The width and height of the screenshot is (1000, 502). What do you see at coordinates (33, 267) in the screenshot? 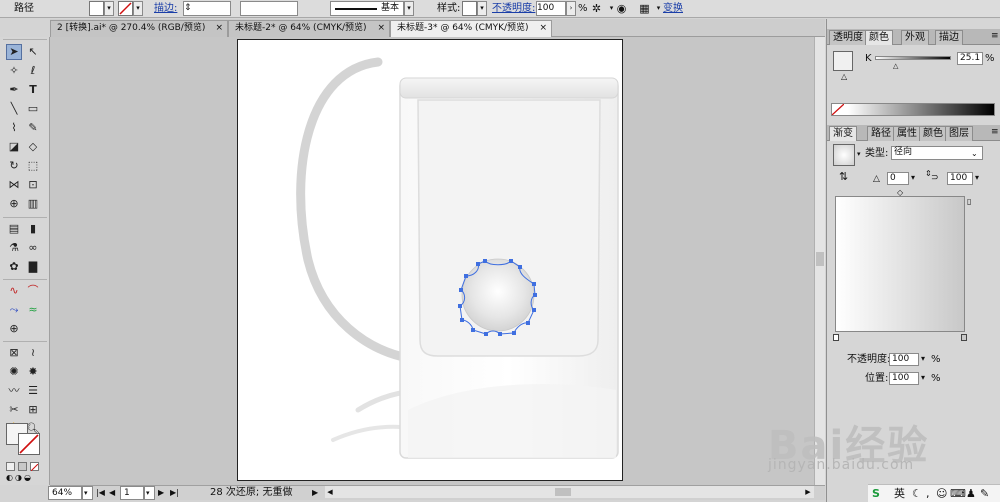
I see `column-graph-tool-icon: ▇` at bounding box center [33, 267].